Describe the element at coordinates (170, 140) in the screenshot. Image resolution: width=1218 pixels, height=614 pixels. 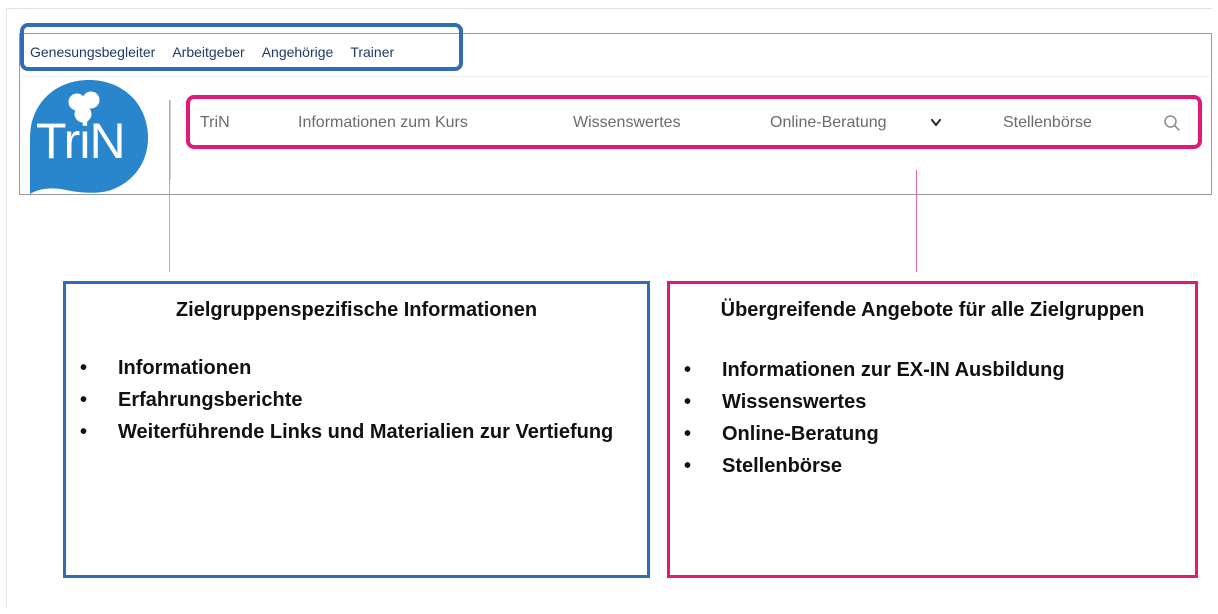
I see `header-vertical-separator` at that location.